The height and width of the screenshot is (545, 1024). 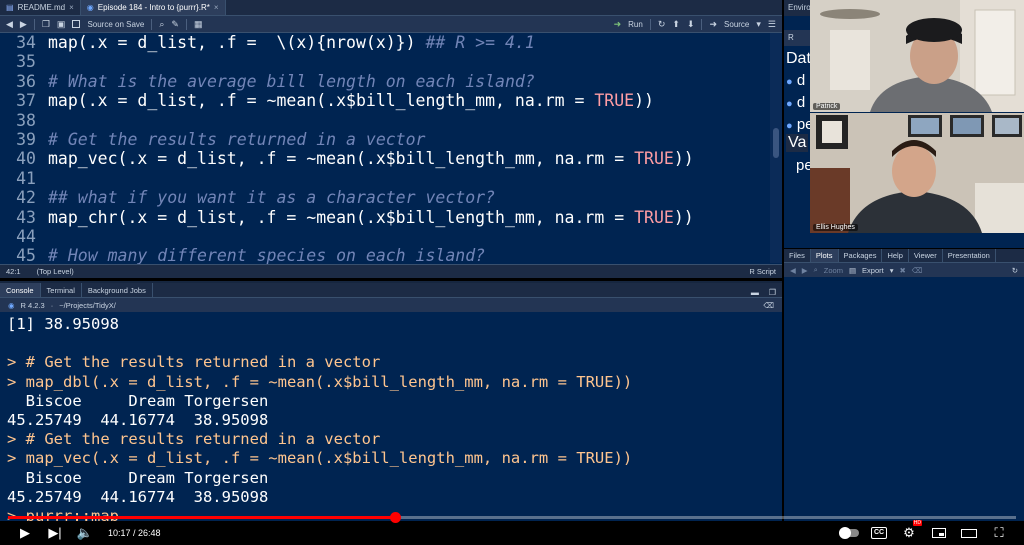 What do you see at coordinates (385, 61) in the screenshot?
I see `code-line: 35` at bounding box center [385, 61].